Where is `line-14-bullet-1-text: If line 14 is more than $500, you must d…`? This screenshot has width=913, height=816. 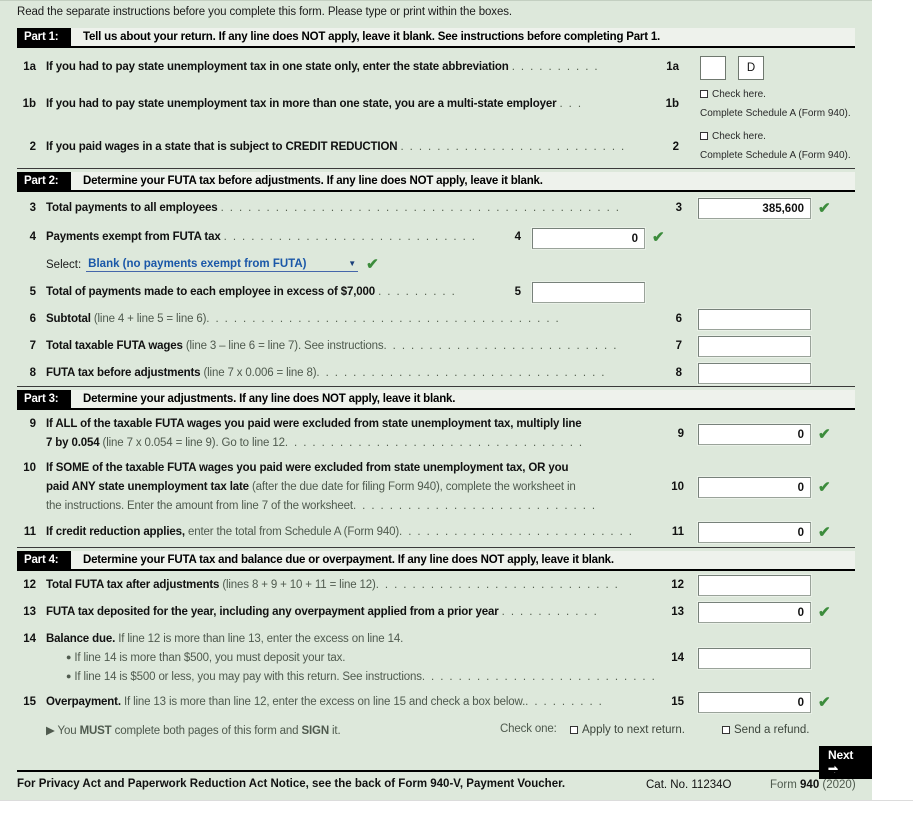
line-14-bullet-1-text: If line 14 is more than $500, you must d… is located at coordinates (210, 658).